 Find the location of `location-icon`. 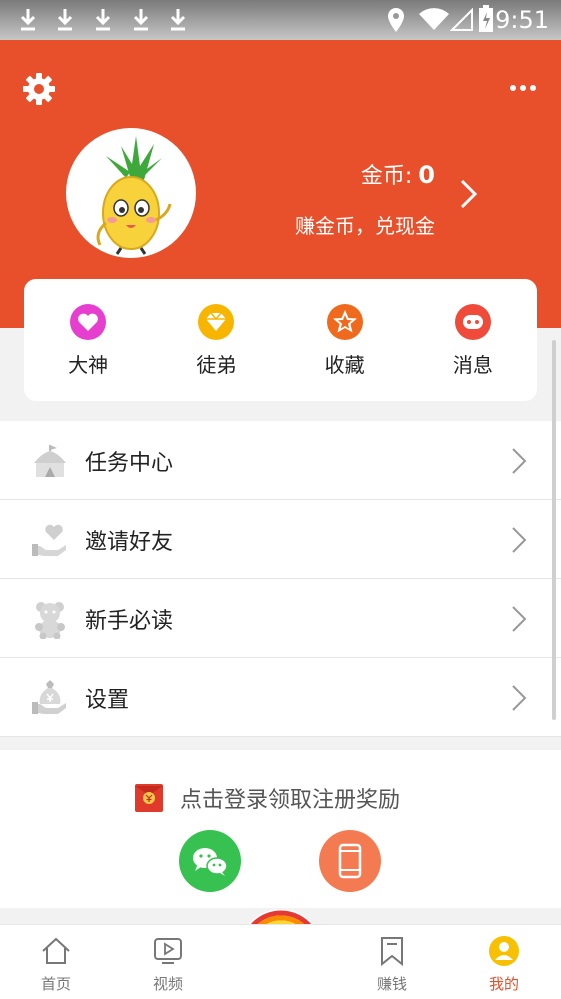

location-icon is located at coordinates (396, 20).